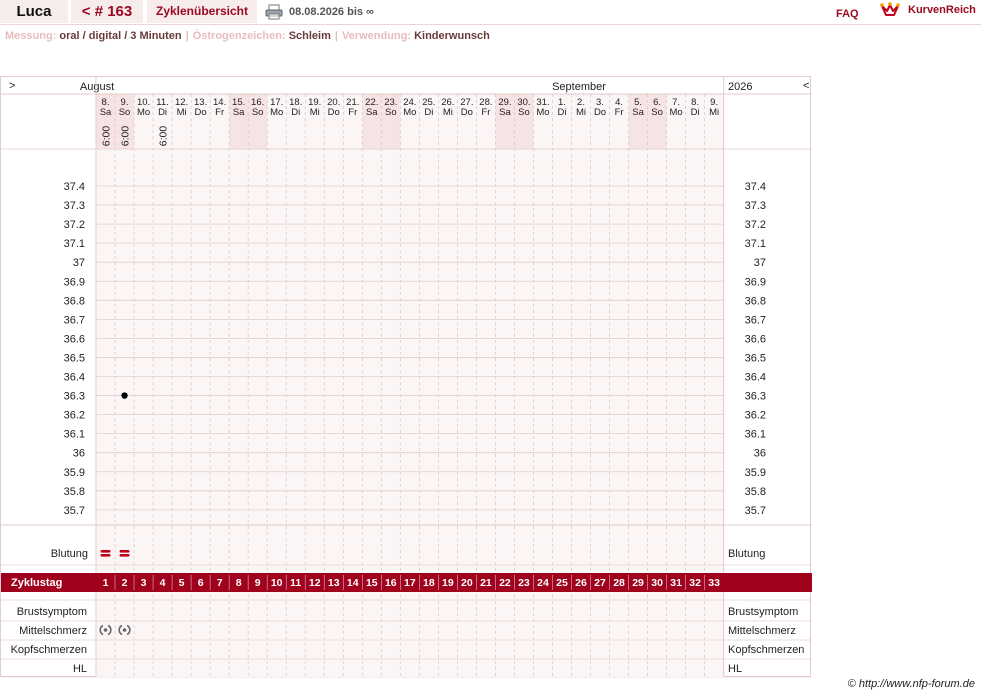  Describe the element at coordinates (755, 301) in the screenshot. I see `temperature-label-right: 36.8` at that location.